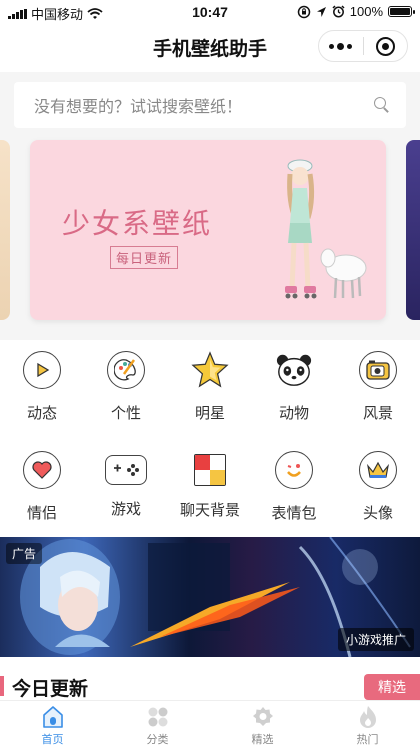 This screenshot has width=420, height=747. I want to click on category-scenery: 风景, so click(378, 387).